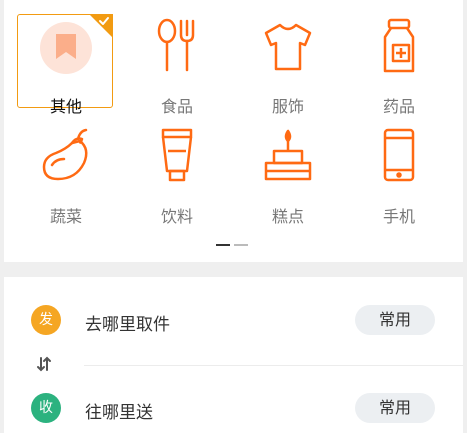 This screenshot has height=433, width=467. I want to click on category-drinks: 饮料, so click(177, 175).